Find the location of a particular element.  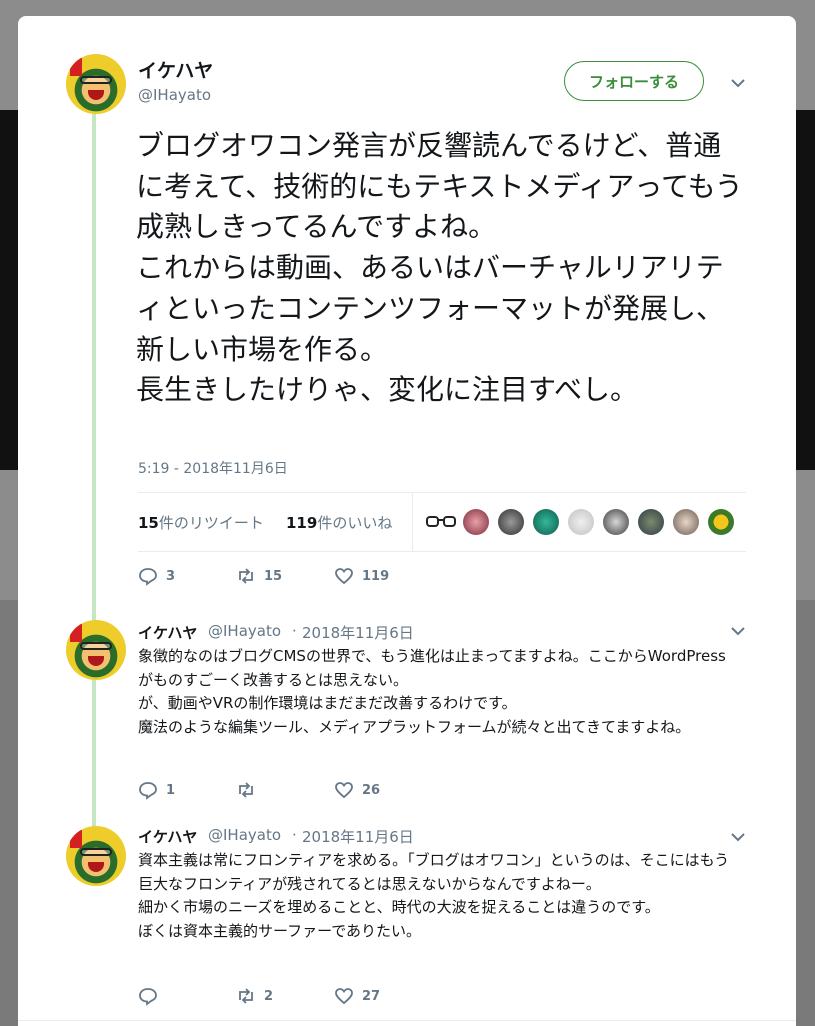

engagement-stats: 15件のリツイート 119件のいいね is located at coordinates (442, 522).